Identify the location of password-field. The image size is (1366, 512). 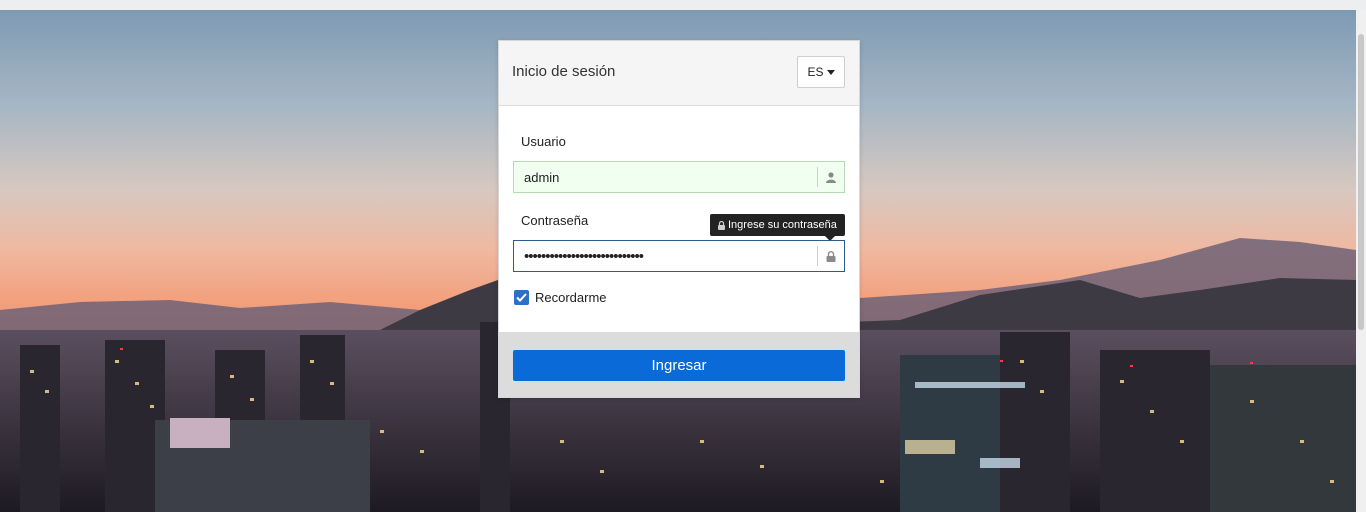
(679, 256).